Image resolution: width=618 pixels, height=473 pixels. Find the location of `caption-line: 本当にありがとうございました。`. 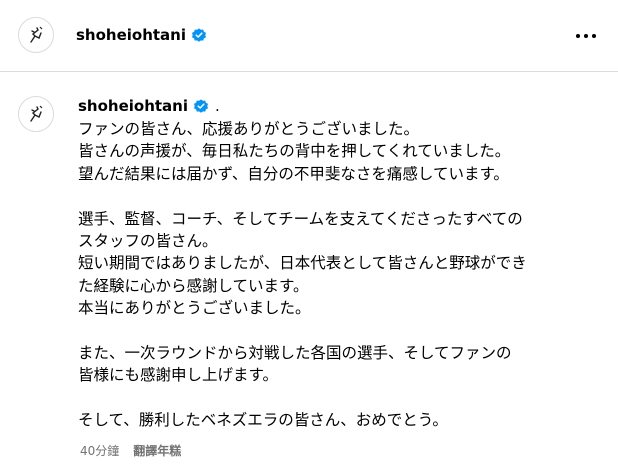

caption-line: 本当にありがとうございました。 is located at coordinates (194, 308).